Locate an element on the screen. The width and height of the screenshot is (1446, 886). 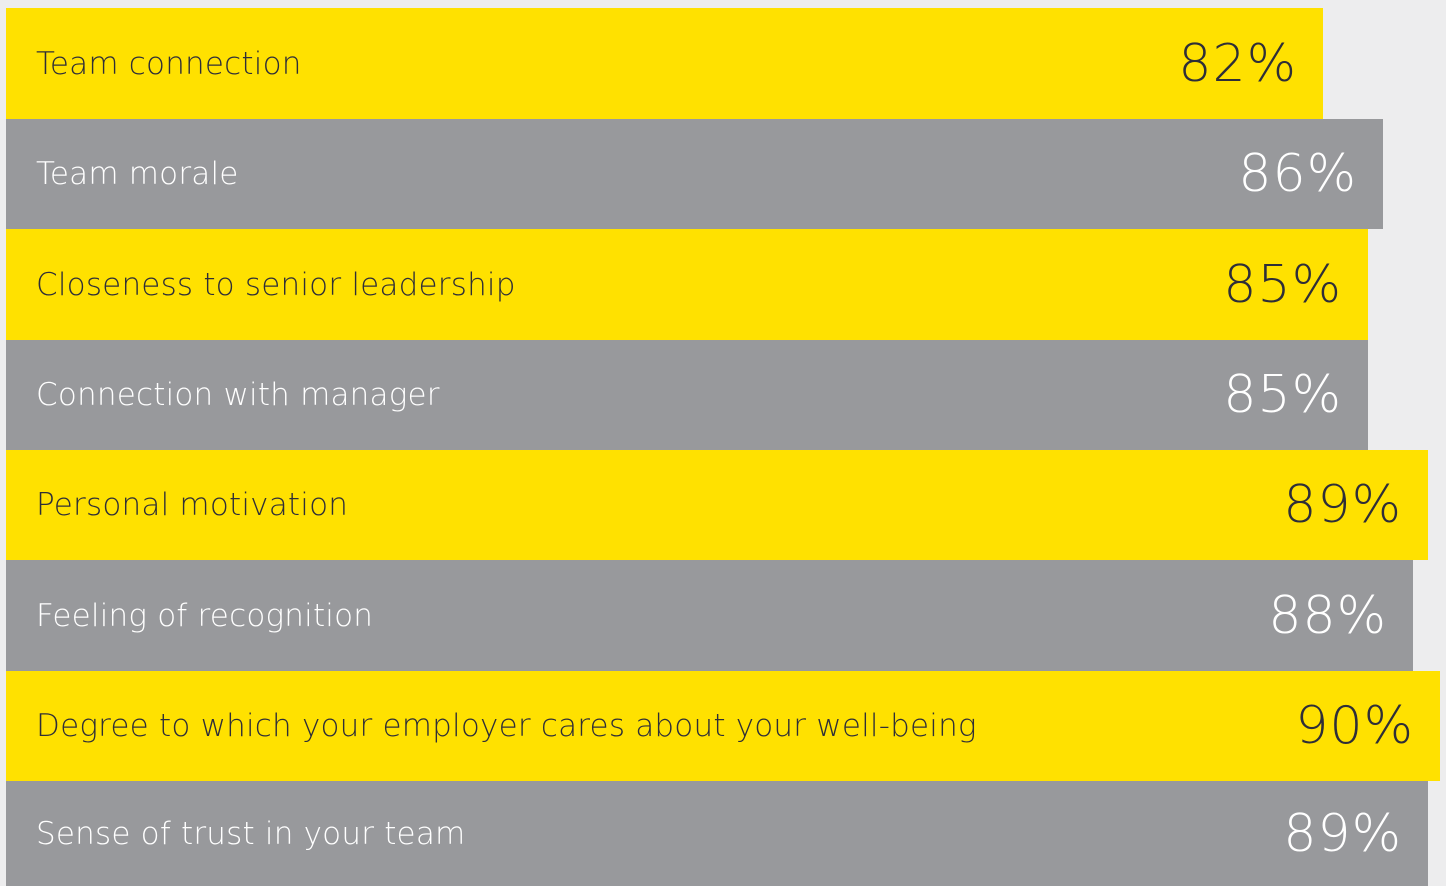
bar-category-label: Feeling of recognition is located at coordinates (205, 615).